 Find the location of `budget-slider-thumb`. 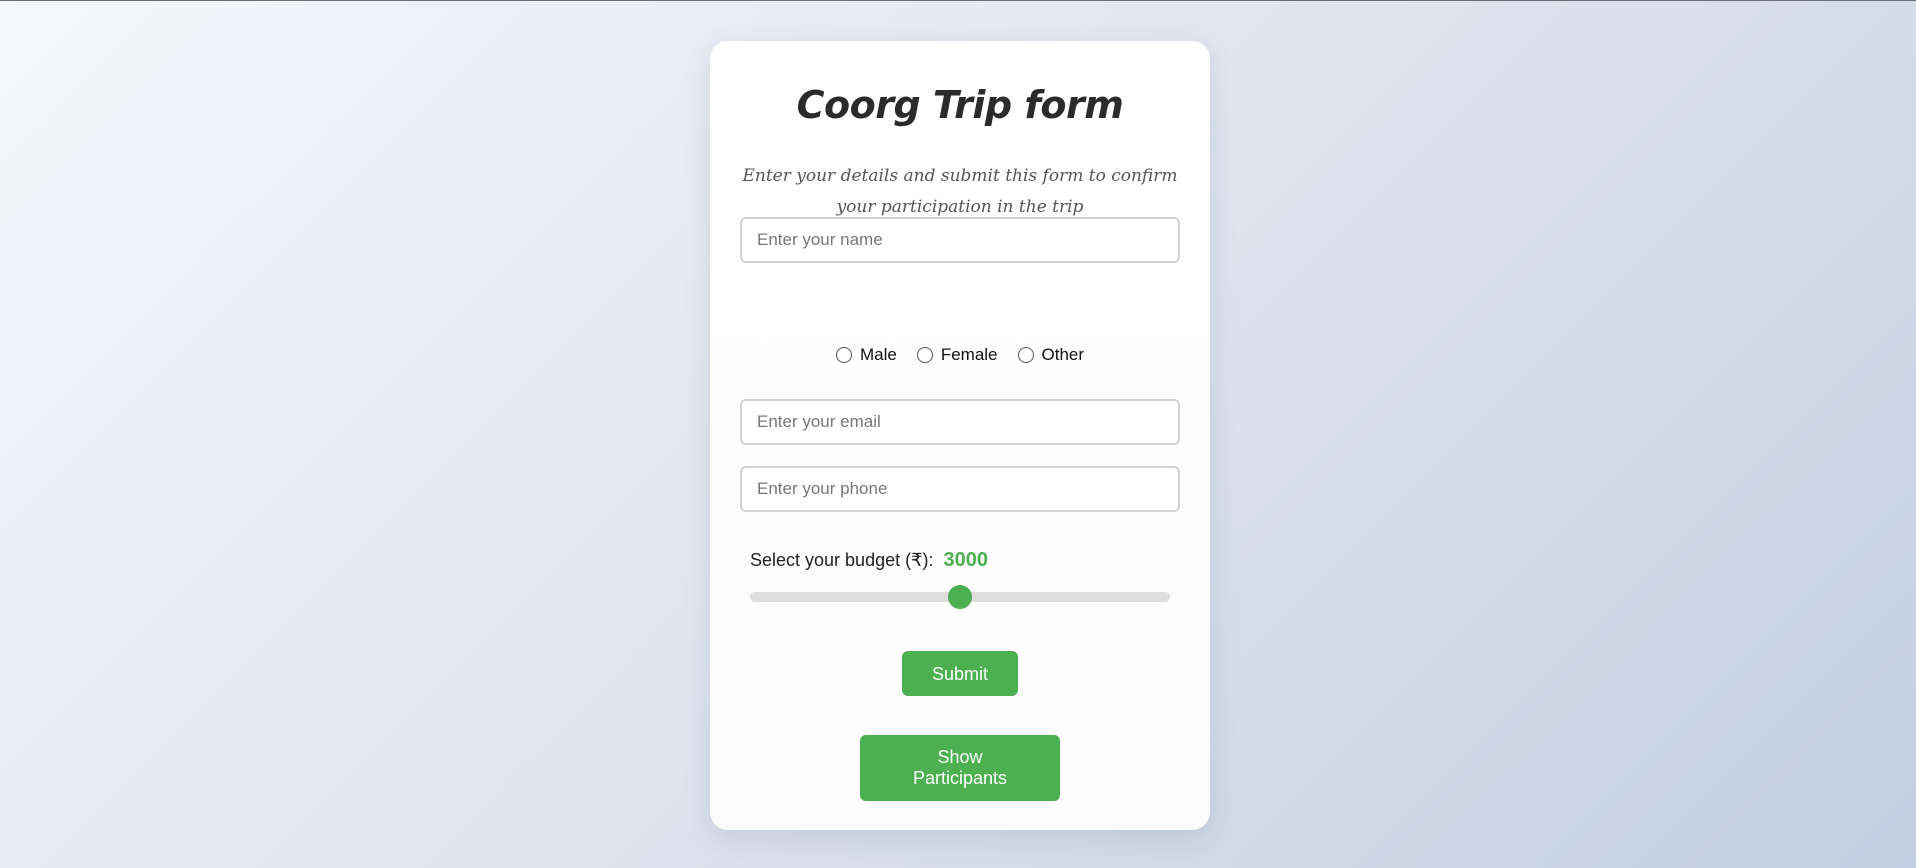

budget-slider-thumb is located at coordinates (960, 597).